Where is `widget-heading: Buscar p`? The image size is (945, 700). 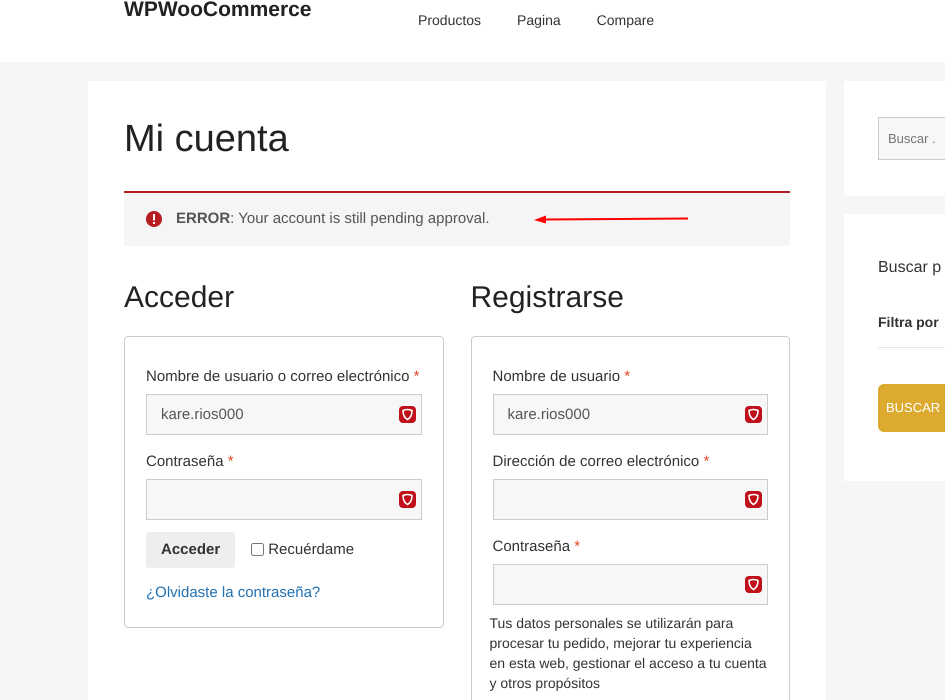
widget-heading: Buscar p is located at coordinates (910, 268).